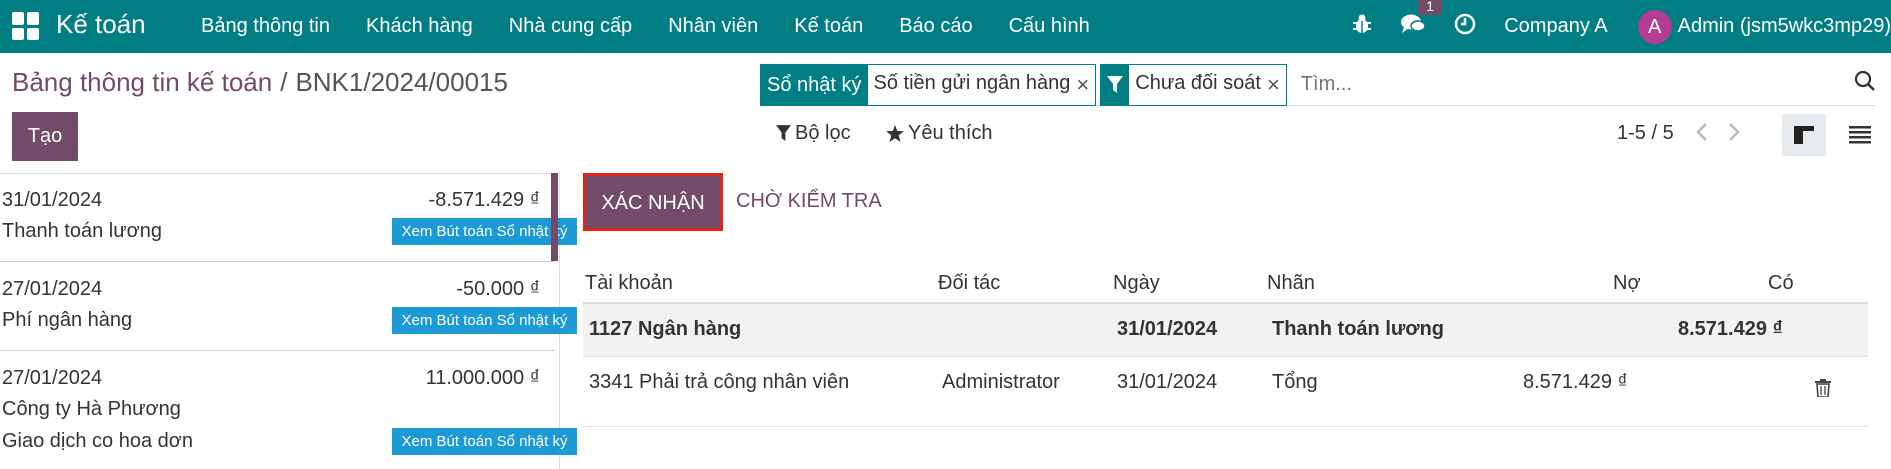 The height and width of the screenshot is (469, 1891). I want to click on favorites-button: Yêu thích, so click(939, 133).